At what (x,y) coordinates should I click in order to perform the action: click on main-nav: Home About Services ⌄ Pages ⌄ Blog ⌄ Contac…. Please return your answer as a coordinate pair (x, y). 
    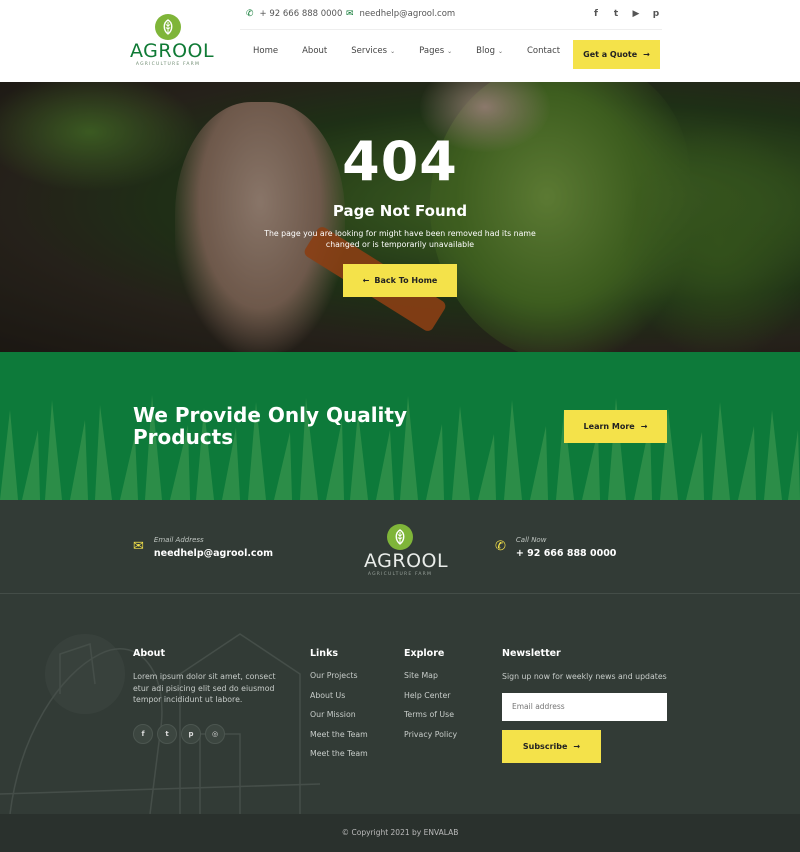
    Looking at the image, I should click on (418, 51).